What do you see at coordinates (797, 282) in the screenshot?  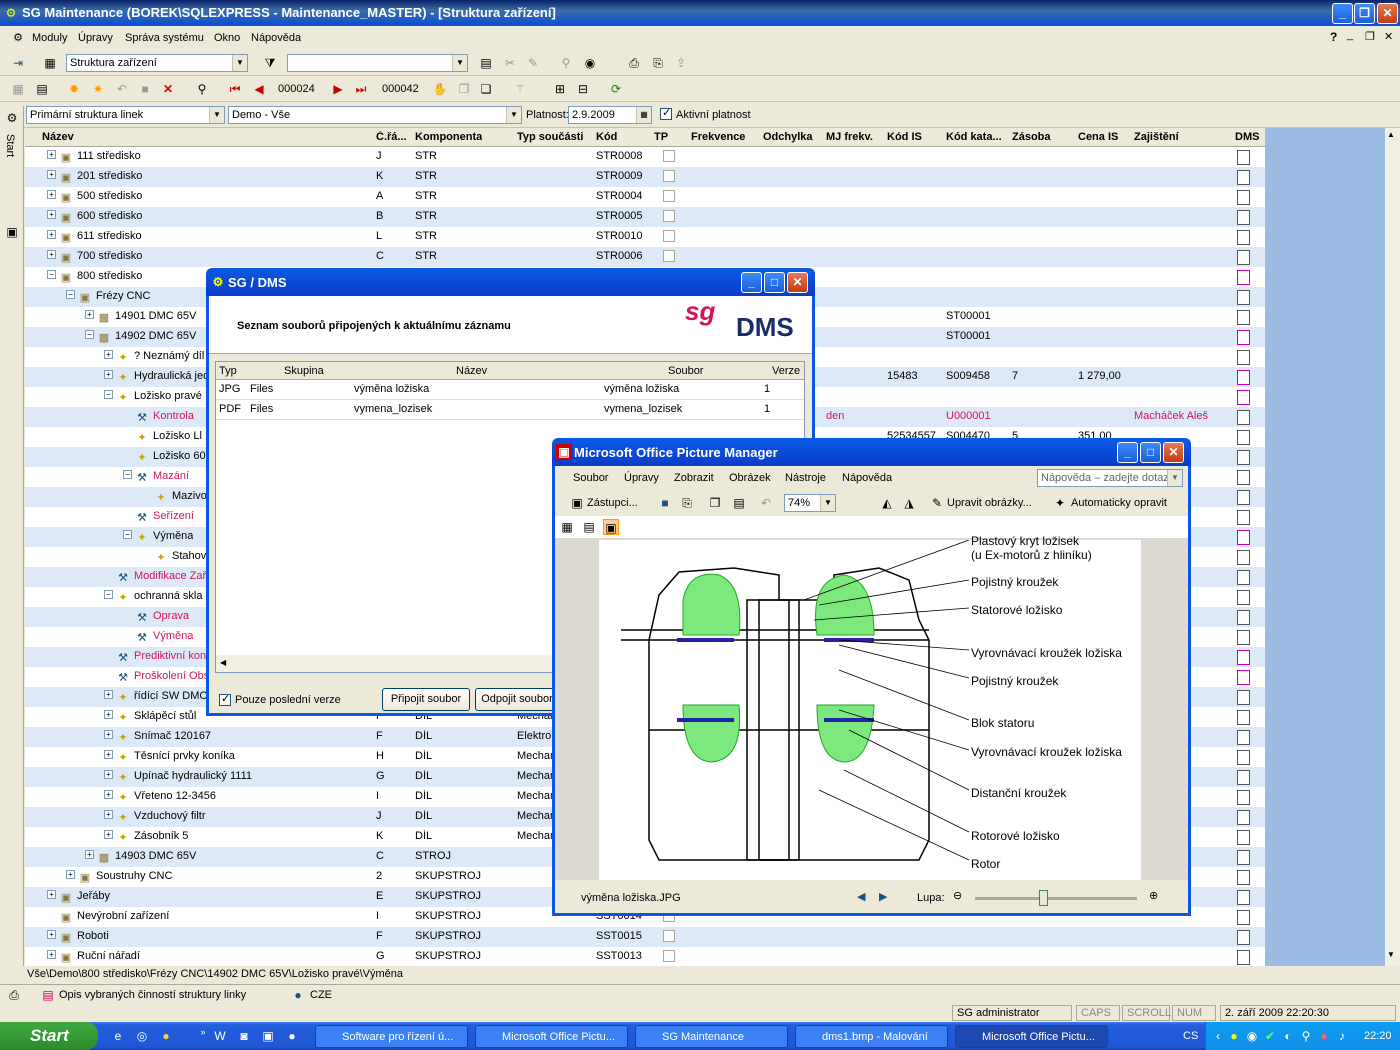 I see `dms-close-button: ✕` at bounding box center [797, 282].